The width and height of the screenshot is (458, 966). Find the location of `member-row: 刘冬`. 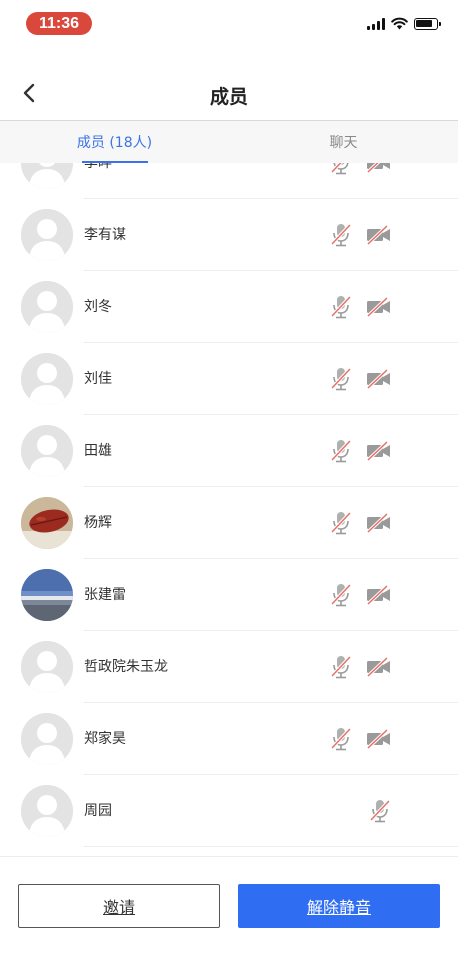

member-row: 刘冬 is located at coordinates (229, 307).